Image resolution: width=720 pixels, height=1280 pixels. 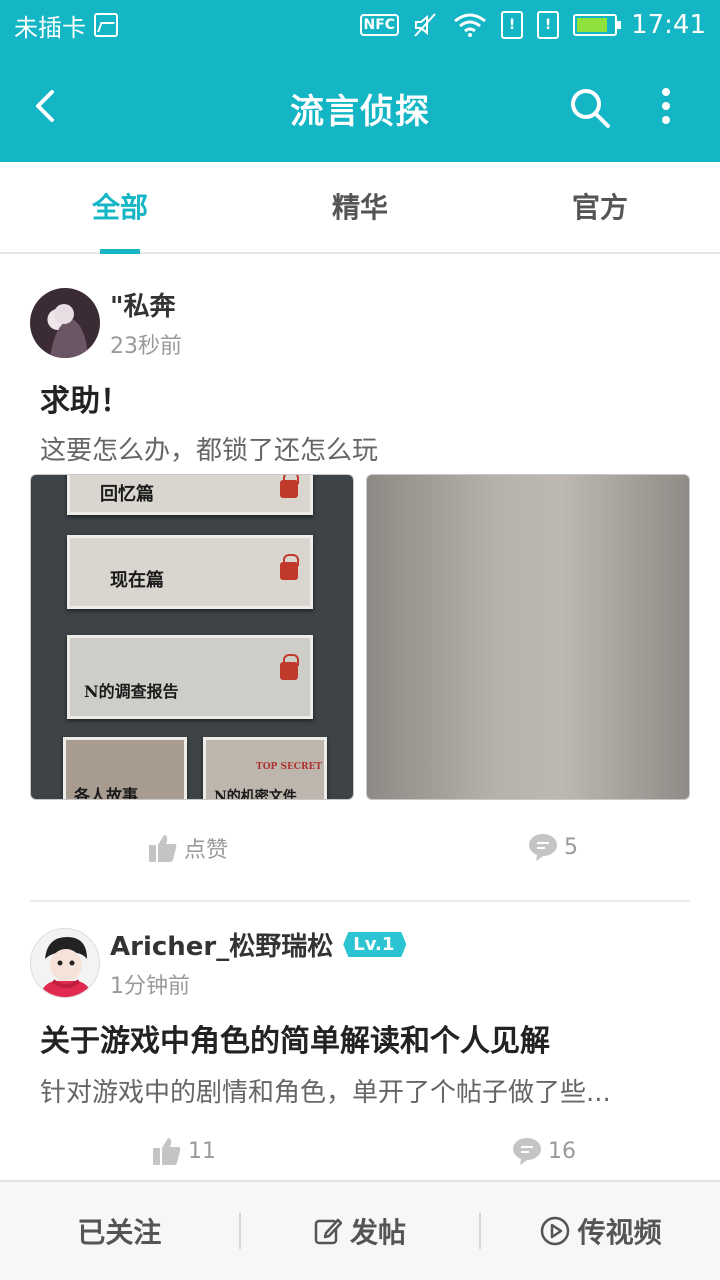 What do you see at coordinates (50, 27) in the screenshot?
I see `carrier-label: 未插卡` at bounding box center [50, 27].